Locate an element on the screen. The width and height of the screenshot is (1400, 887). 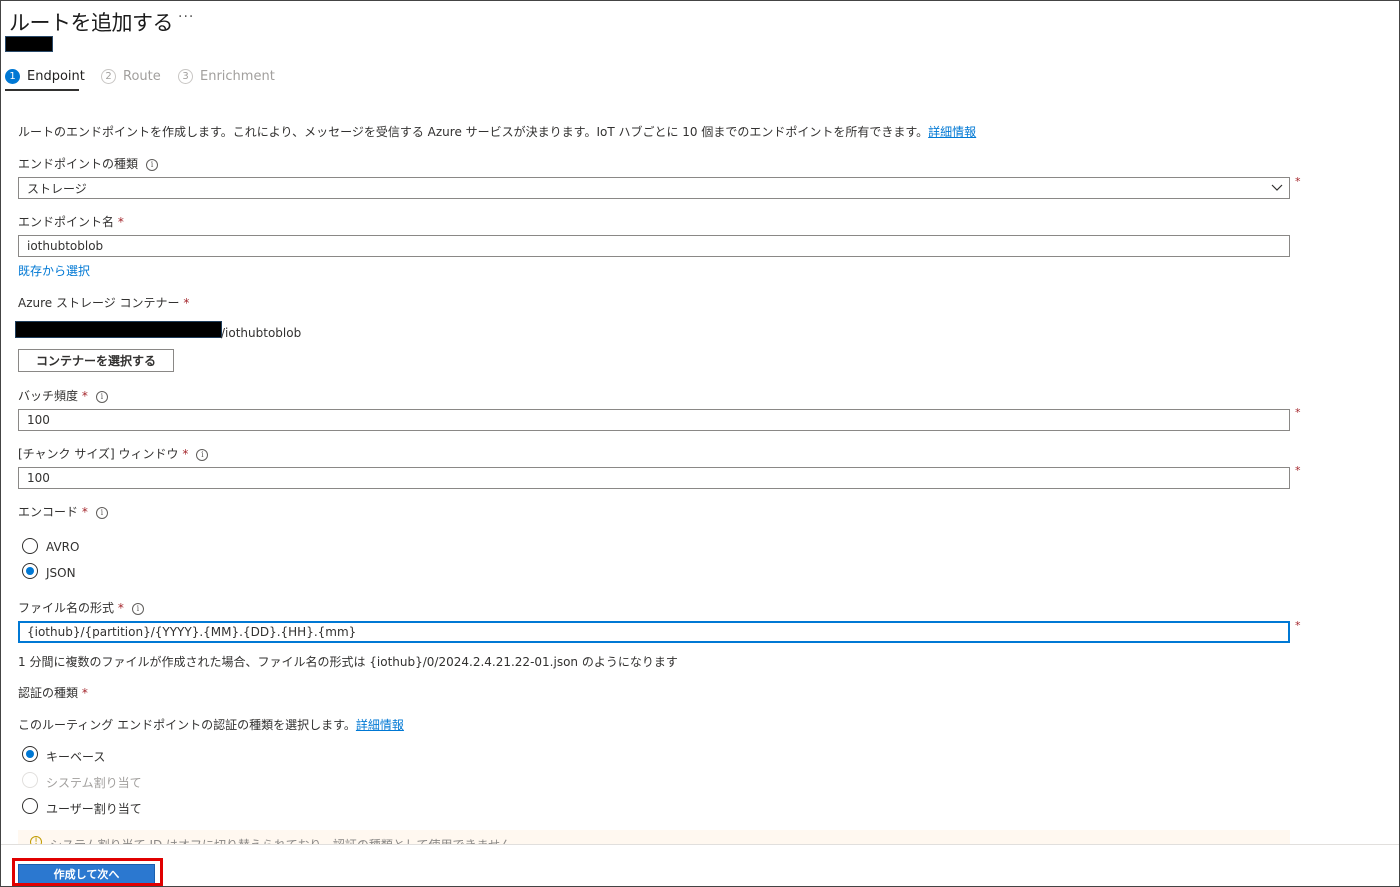
endpoint-name-label-text: エンドポイント名 is located at coordinates (66, 222).